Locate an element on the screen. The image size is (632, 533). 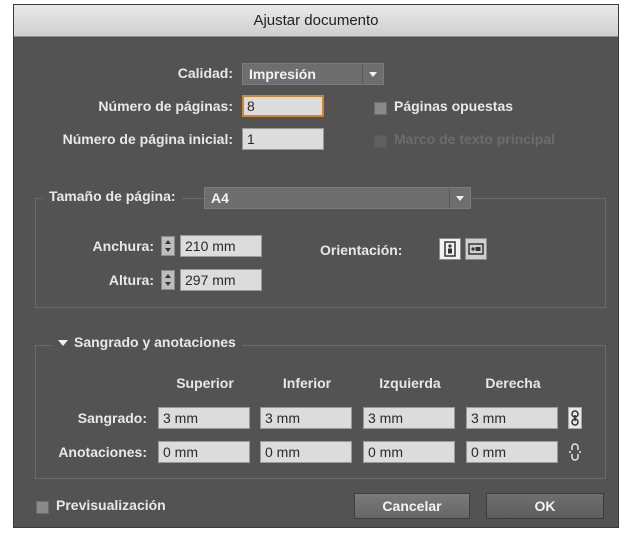
bleed-top-input: 3 mm is located at coordinates (204, 418).